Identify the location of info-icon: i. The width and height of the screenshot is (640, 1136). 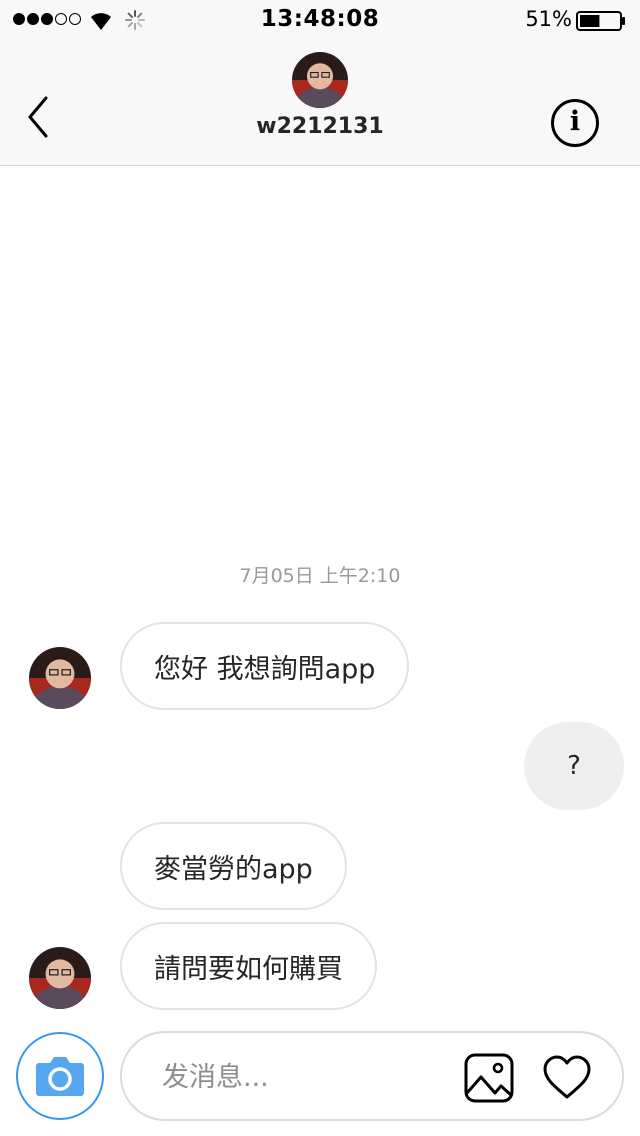
(575, 123).